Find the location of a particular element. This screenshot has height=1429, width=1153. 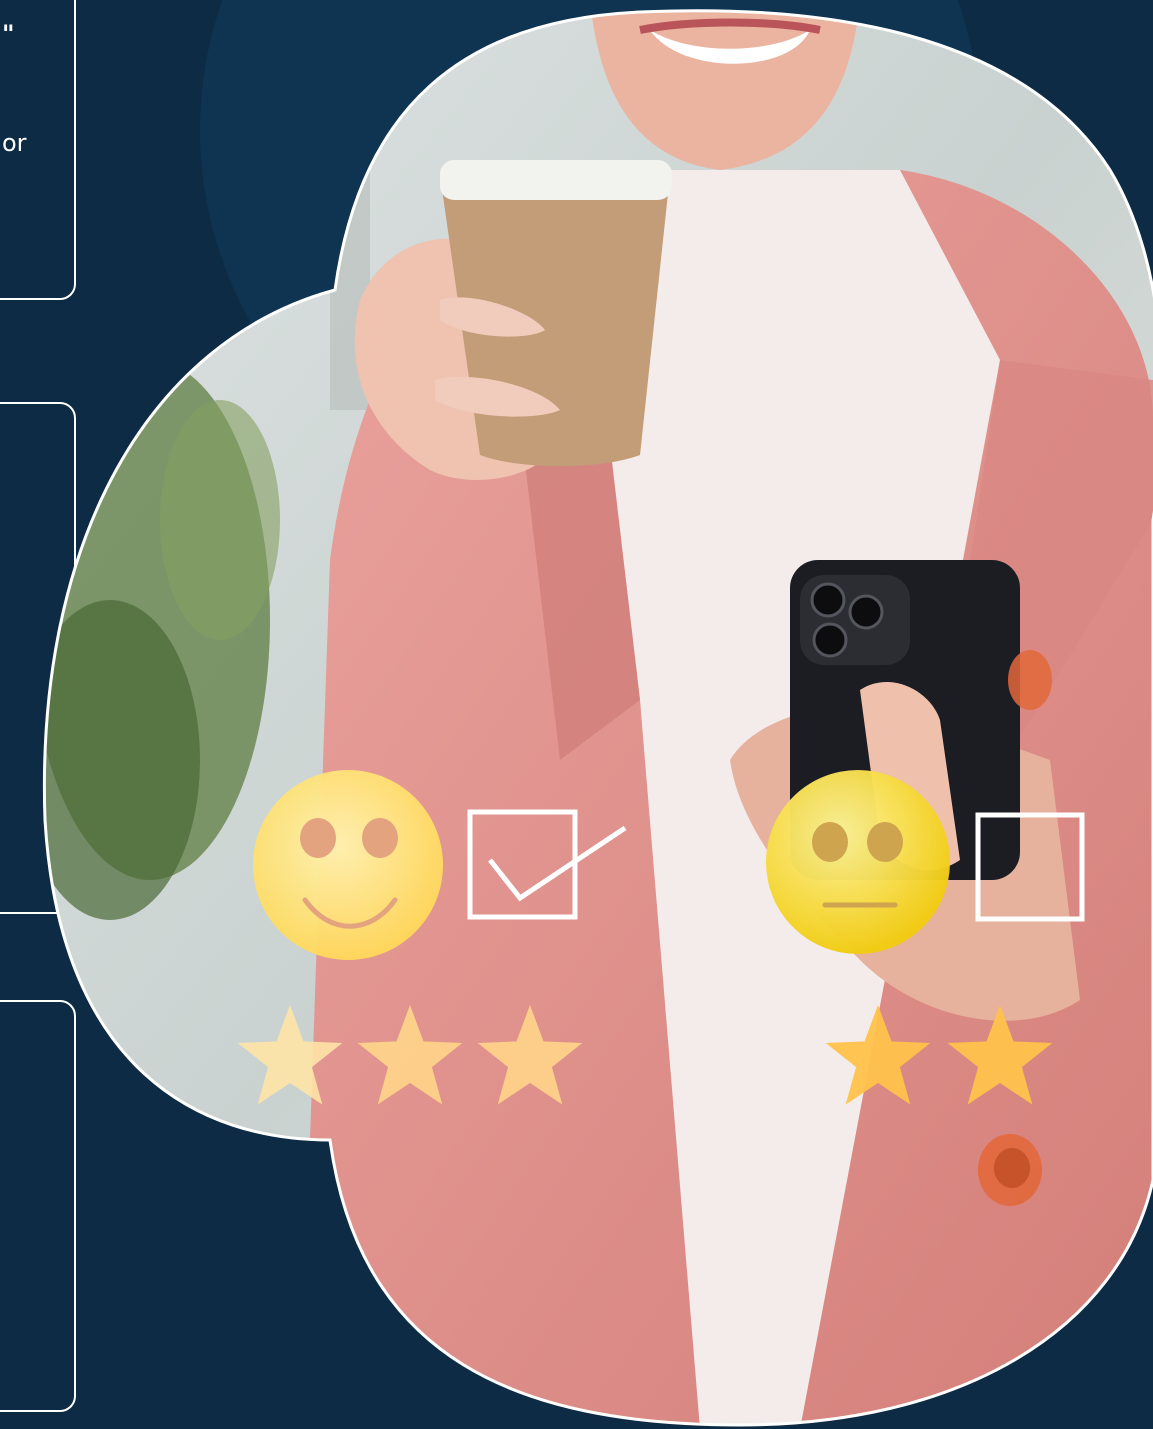

smiley-face-icon is located at coordinates (348, 865).